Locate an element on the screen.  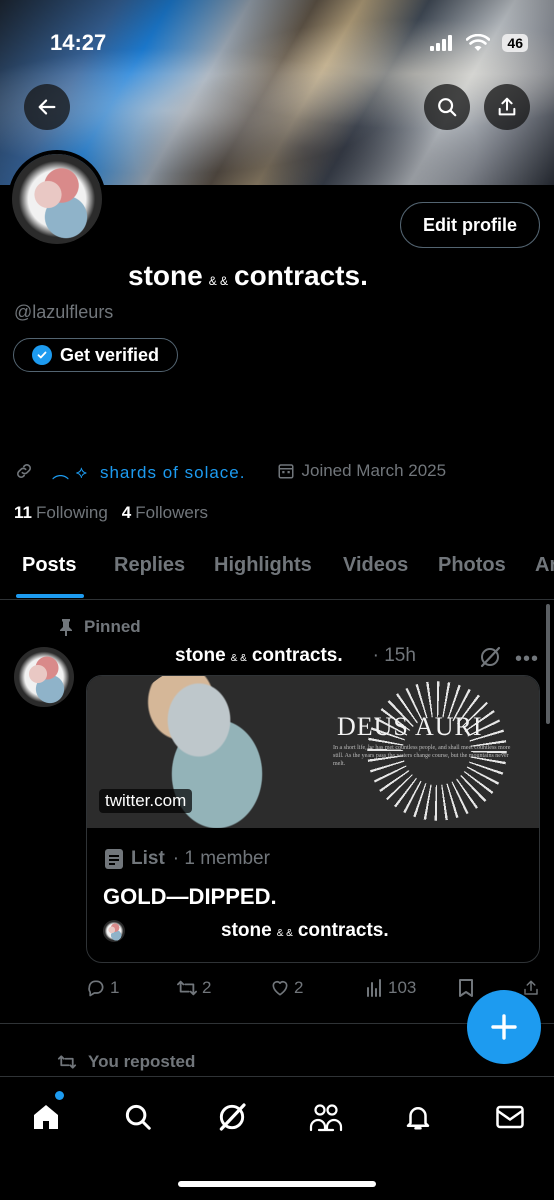
list-owner: stone & & contracts. is located at coordinates (246, 931).